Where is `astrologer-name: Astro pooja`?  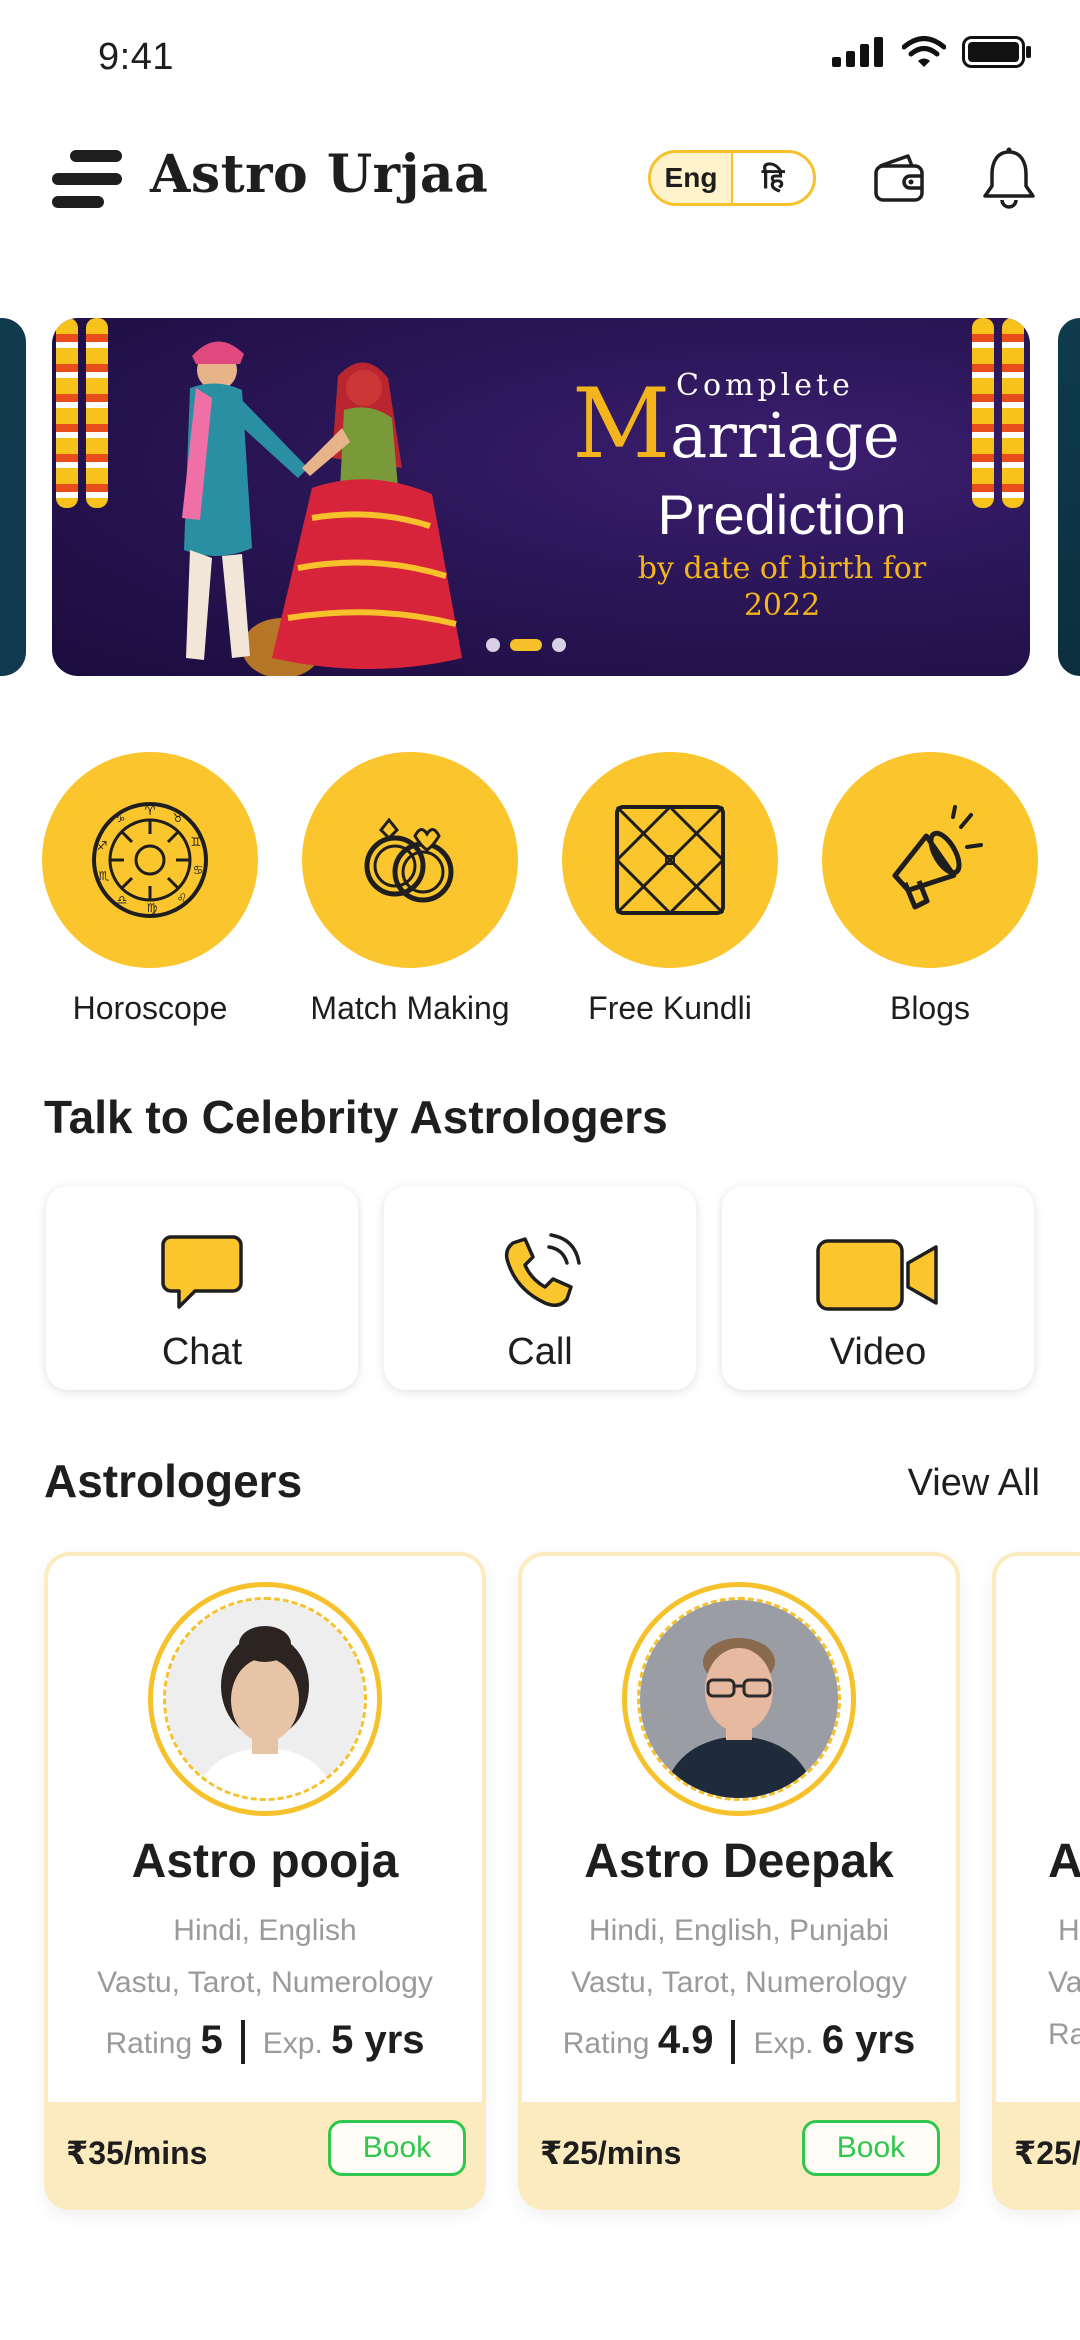 astrologer-name: Astro pooja is located at coordinates (265, 1861).